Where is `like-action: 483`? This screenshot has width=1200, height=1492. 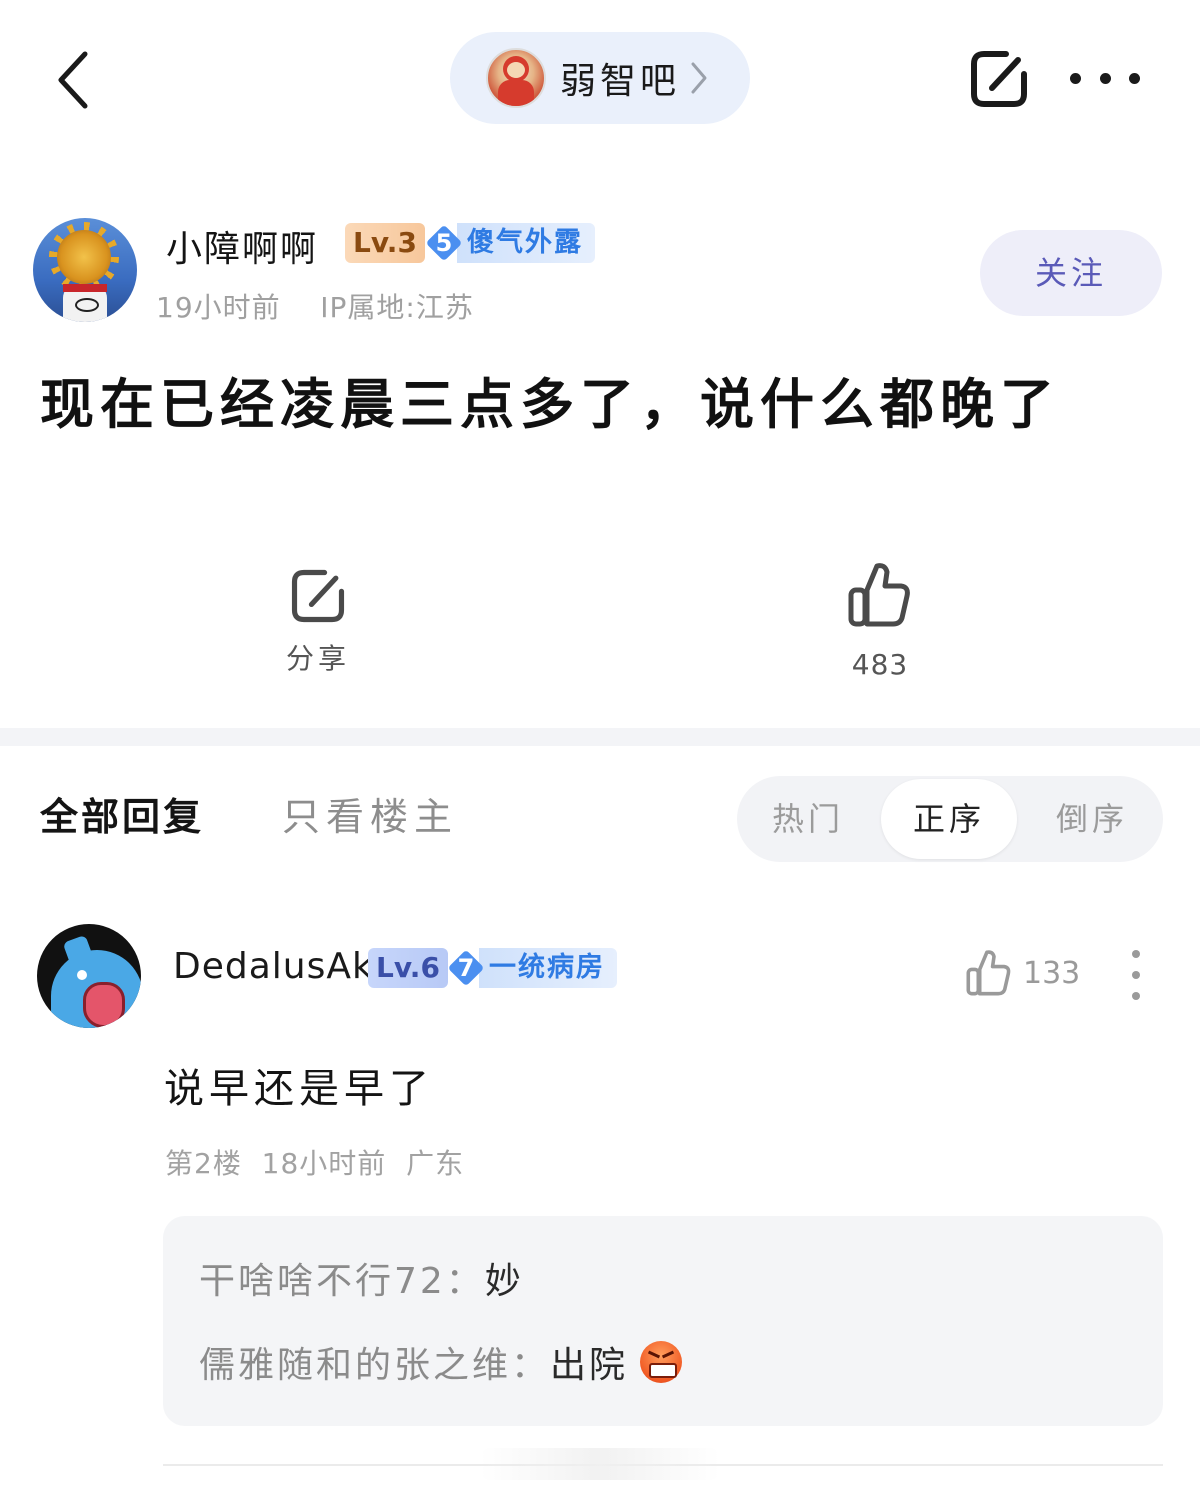
like-action: 483 is located at coordinates (880, 620).